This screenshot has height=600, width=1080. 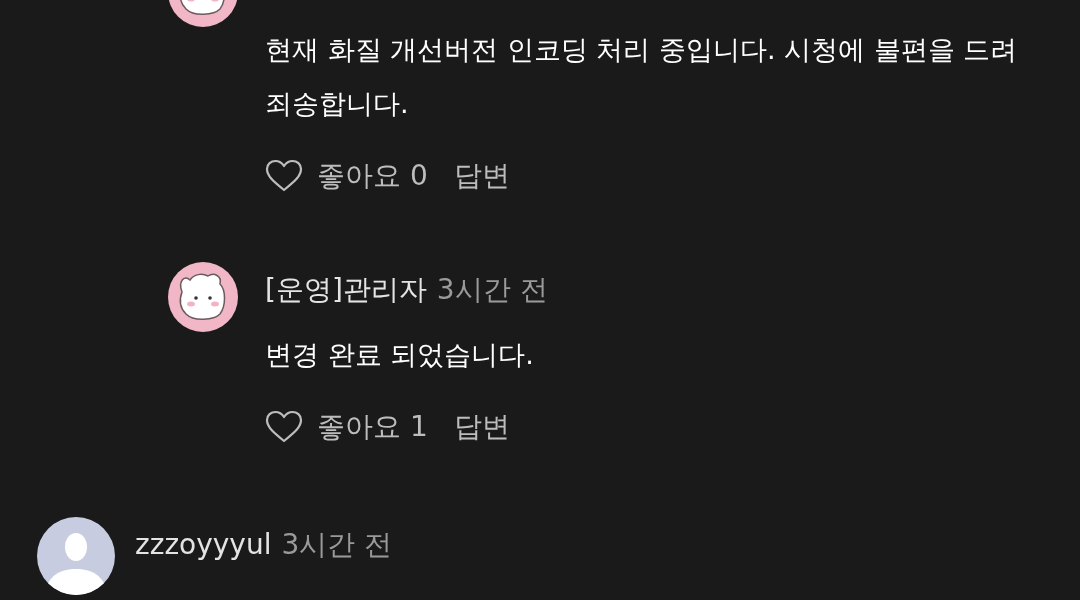 I want to click on bunny-avatar-icon, so click(x=203, y=297).